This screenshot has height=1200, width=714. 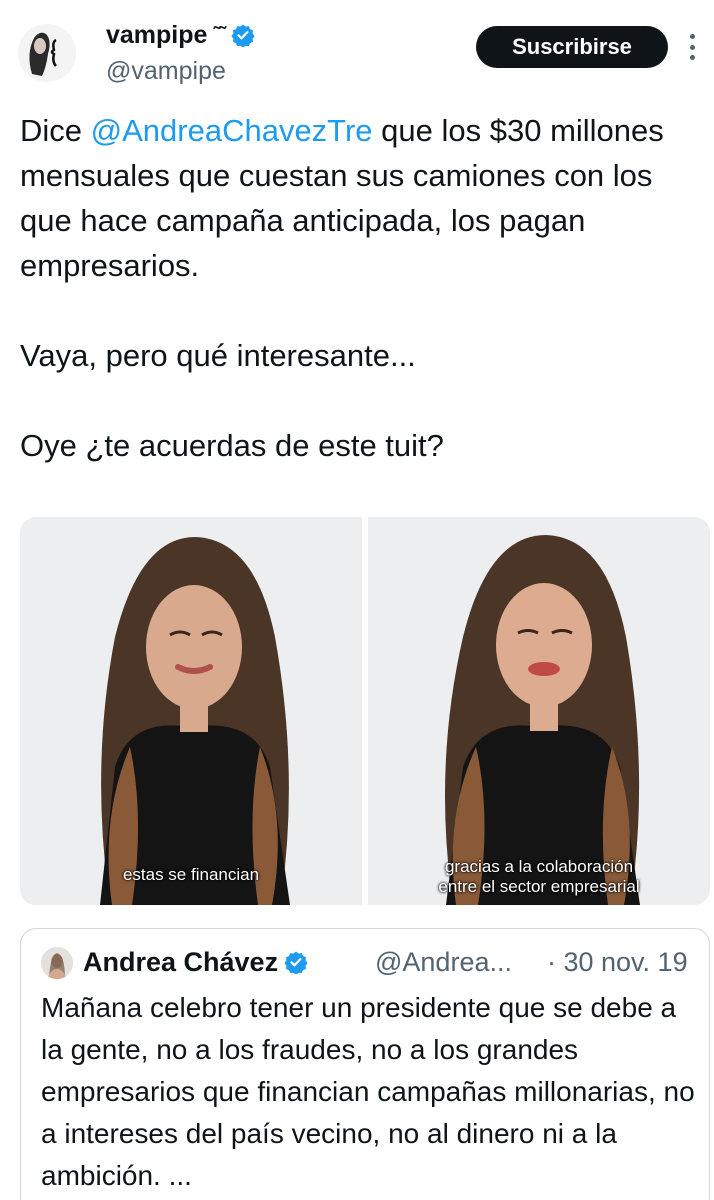 I want to click on image-caption-1: estas se financian, so click(x=191, y=874).